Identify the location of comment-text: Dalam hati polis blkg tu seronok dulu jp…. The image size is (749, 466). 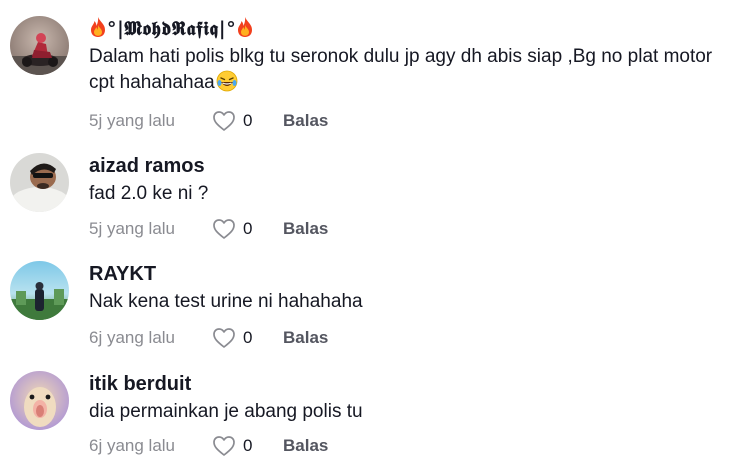
(409, 70).